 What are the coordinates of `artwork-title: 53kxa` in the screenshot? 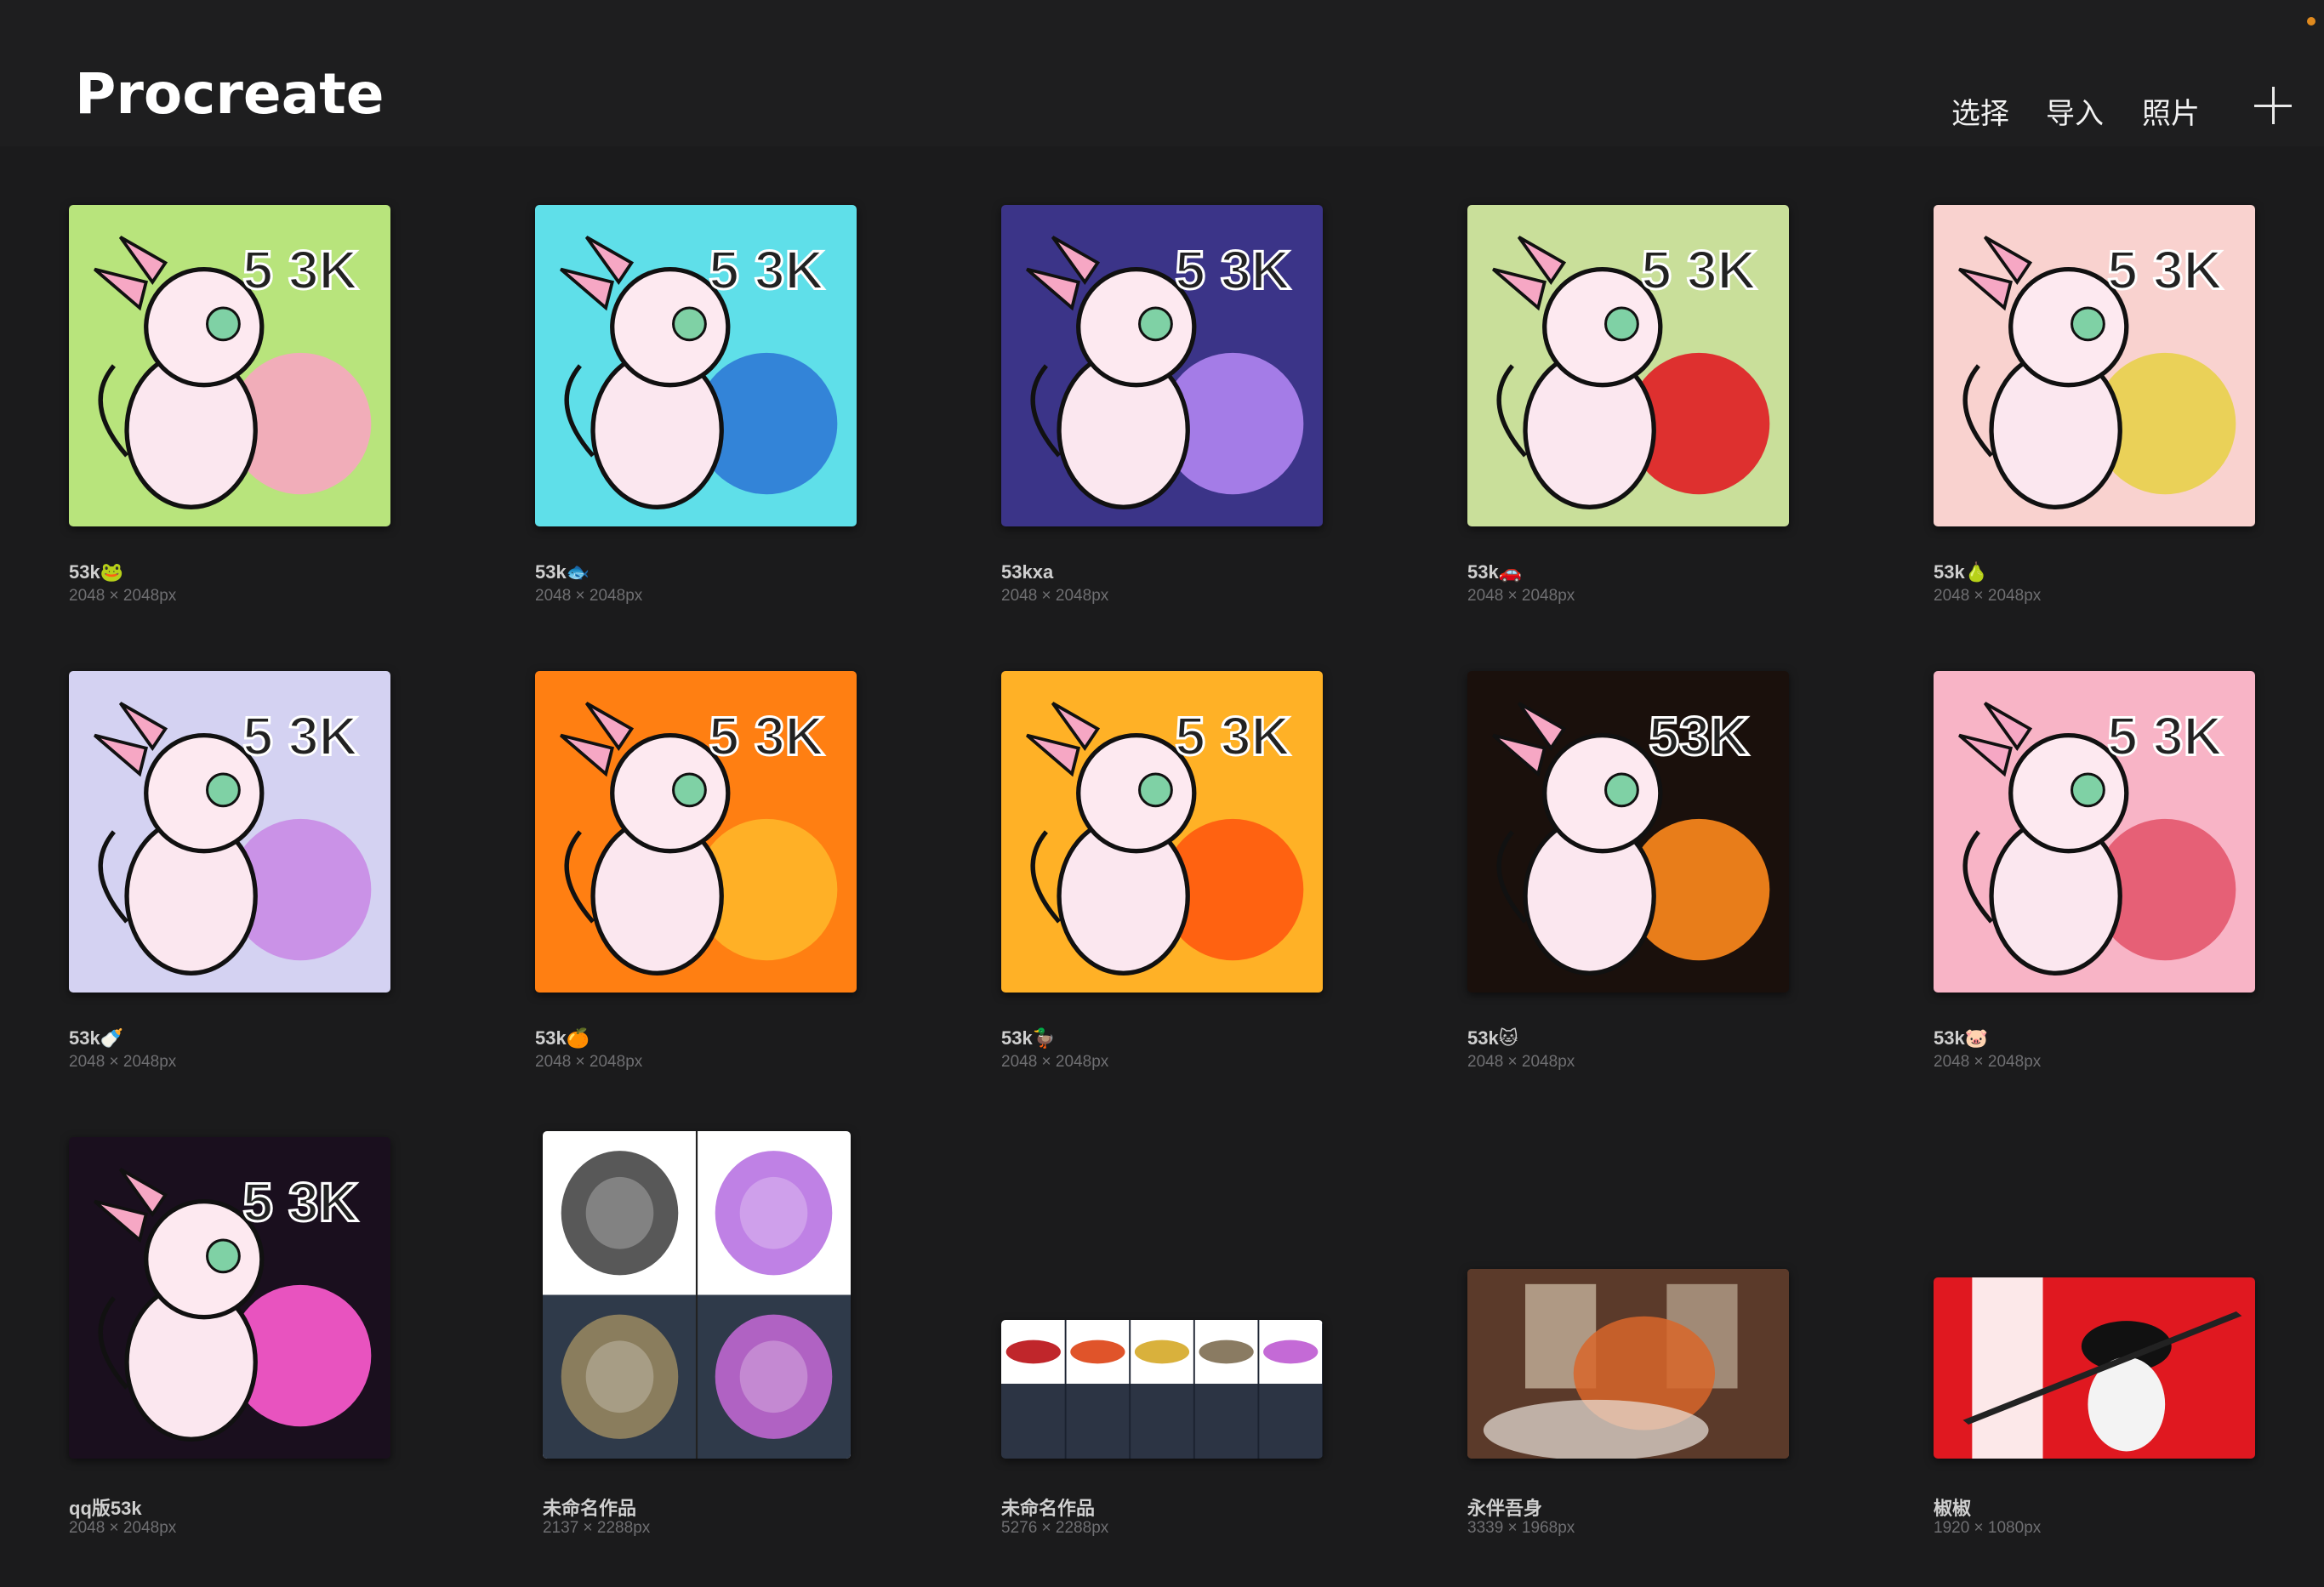 It's located at (1027, 572).